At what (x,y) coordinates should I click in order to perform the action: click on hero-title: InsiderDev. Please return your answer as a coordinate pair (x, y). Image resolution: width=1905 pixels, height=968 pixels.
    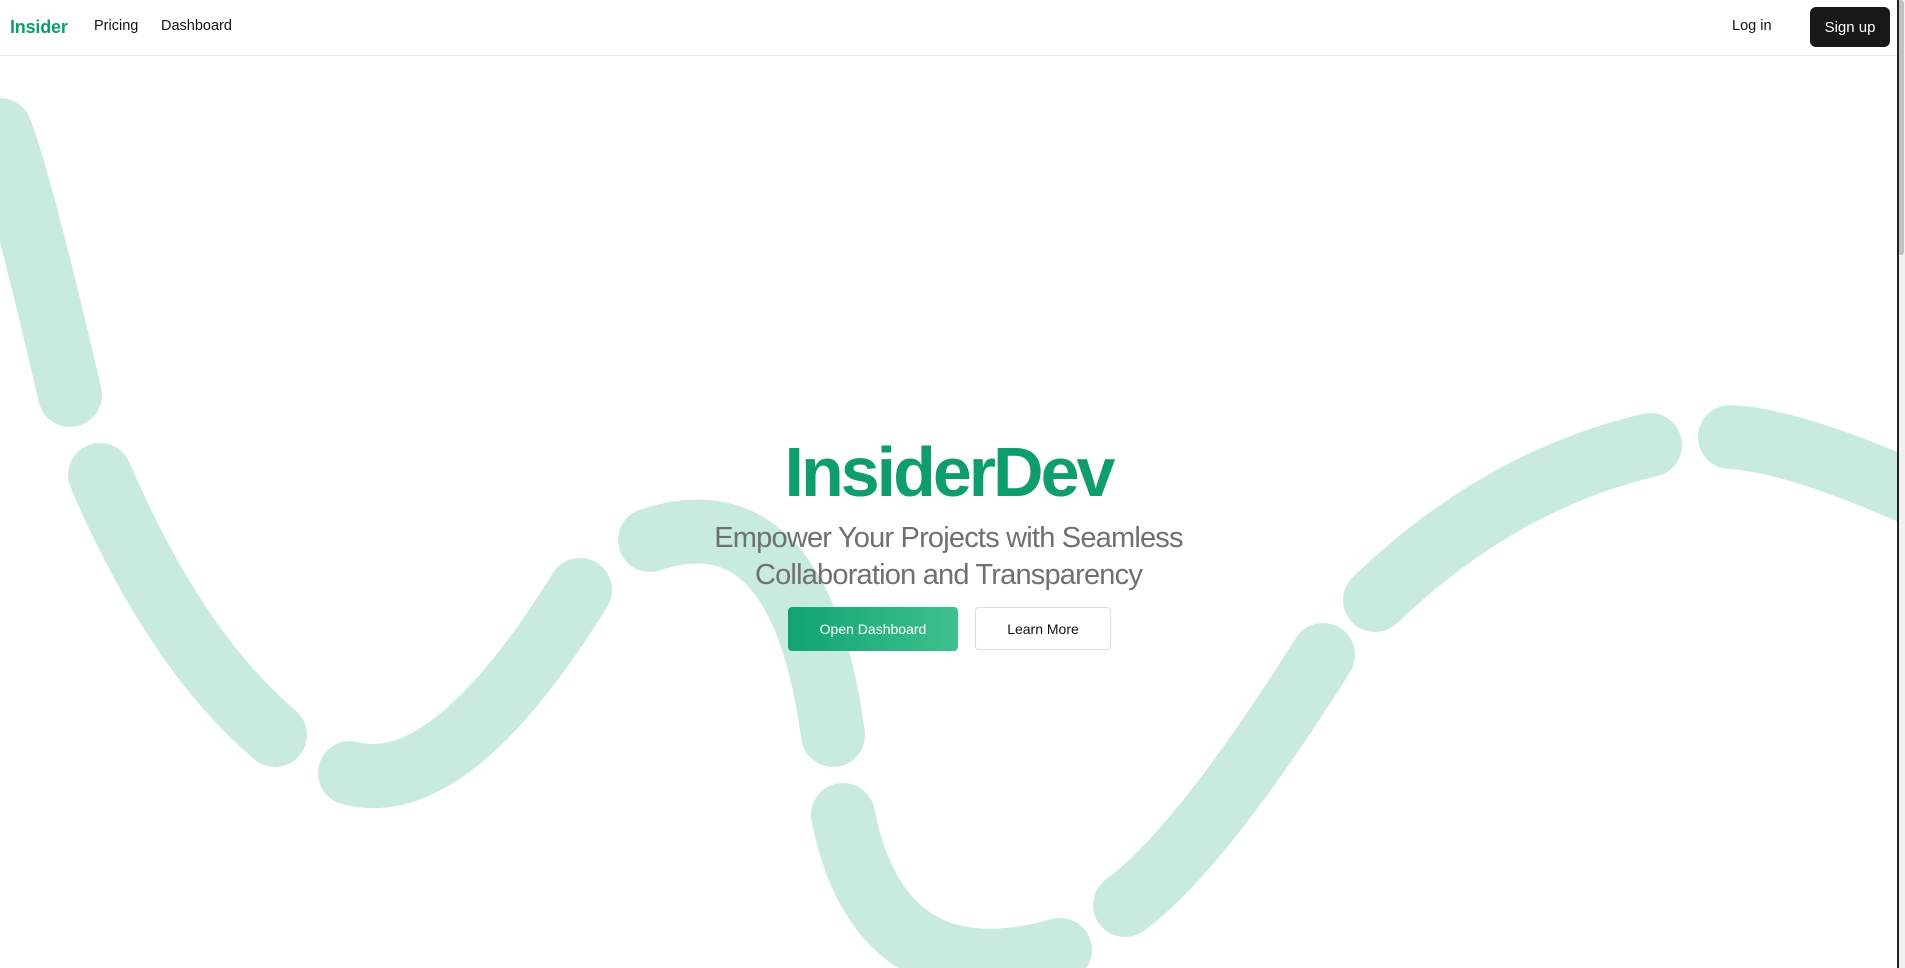
    Looking at the image, I should click on (950, 472).